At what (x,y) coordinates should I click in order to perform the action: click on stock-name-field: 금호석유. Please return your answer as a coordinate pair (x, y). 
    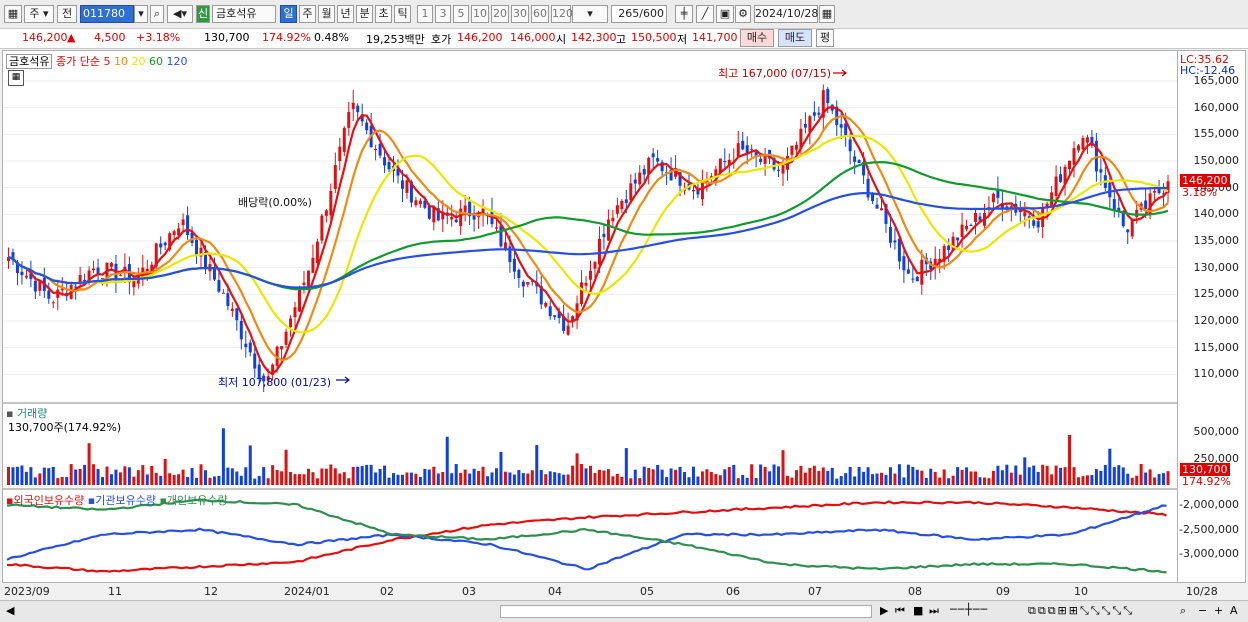
    Looking at the image, I should click on (244, 14).